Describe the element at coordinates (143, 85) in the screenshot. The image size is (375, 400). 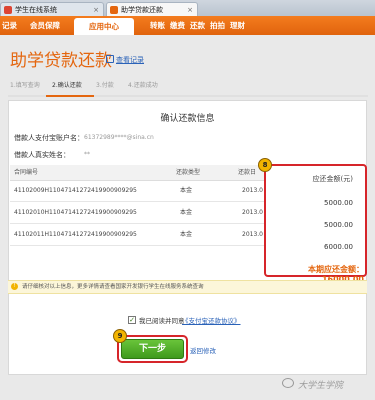
I see `step-4: 4.还款成功` at that location.